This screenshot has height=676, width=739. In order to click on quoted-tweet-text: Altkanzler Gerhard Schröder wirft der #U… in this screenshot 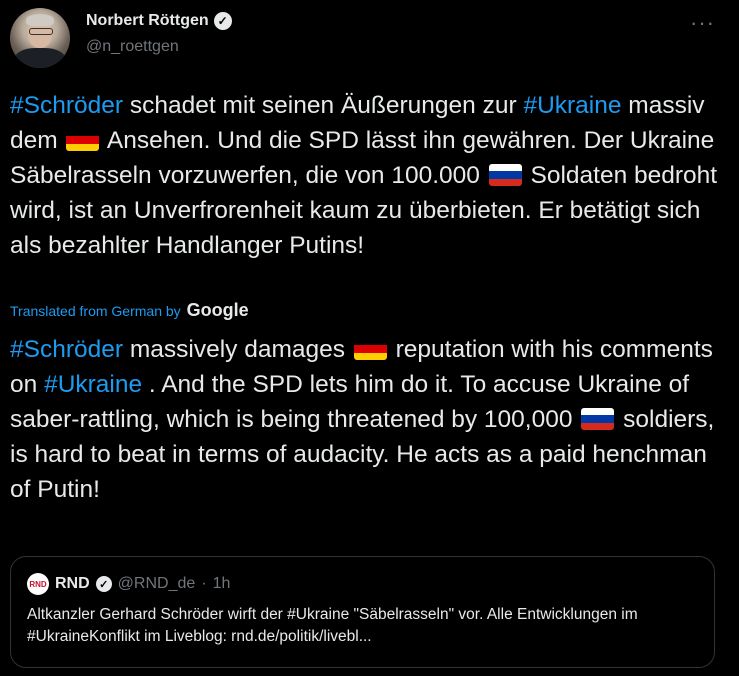, I will do `click(332, 625)`.